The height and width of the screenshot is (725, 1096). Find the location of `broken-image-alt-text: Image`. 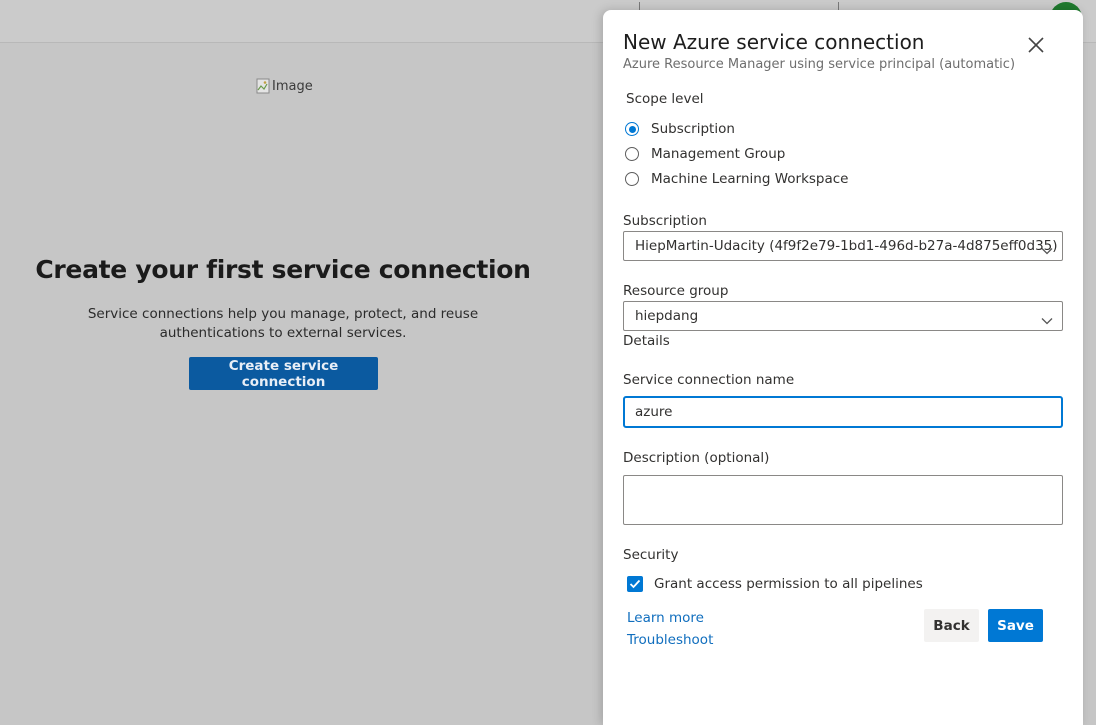

broken-image-alt-text: Image is located at coordinates (292, 86).